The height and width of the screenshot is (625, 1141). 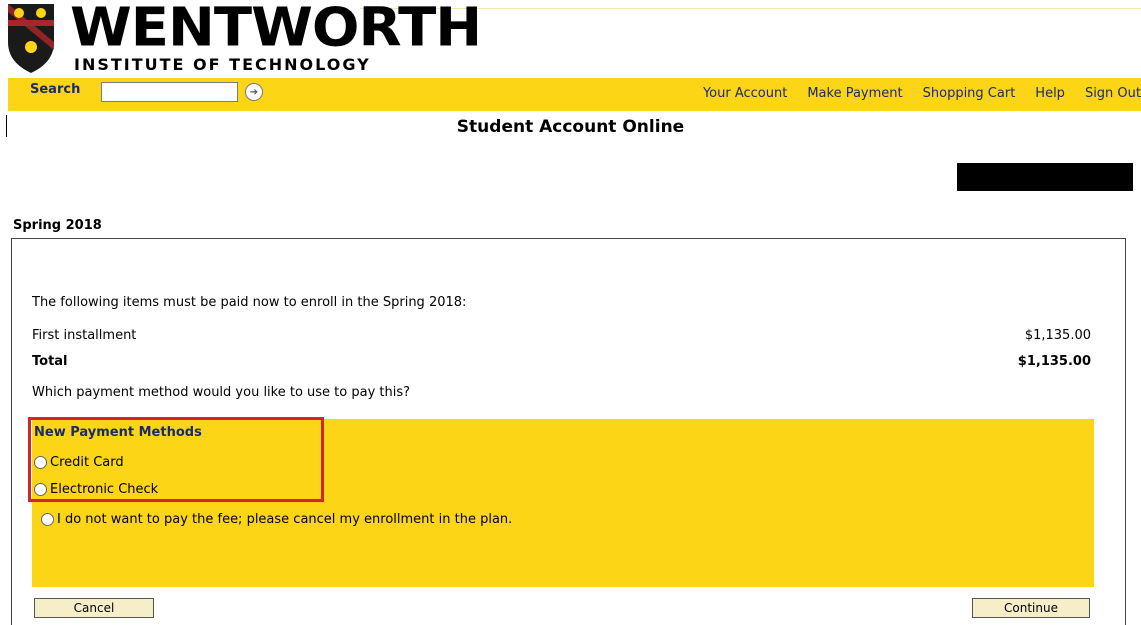 What do you see at coordinates (1054, 361) in the screenshot?
I see `total-amount: $1,135.00` at bounding box center [1054, 361].